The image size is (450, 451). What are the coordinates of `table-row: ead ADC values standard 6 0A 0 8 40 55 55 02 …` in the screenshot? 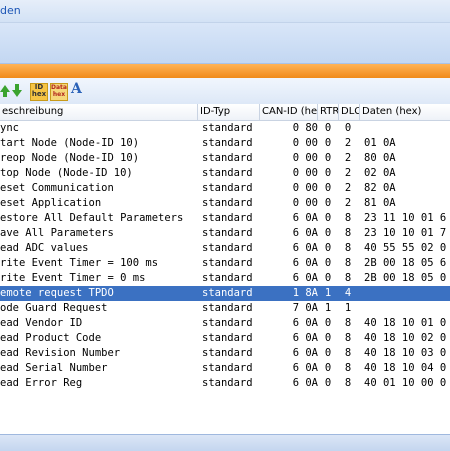 It's located at (225, 248).